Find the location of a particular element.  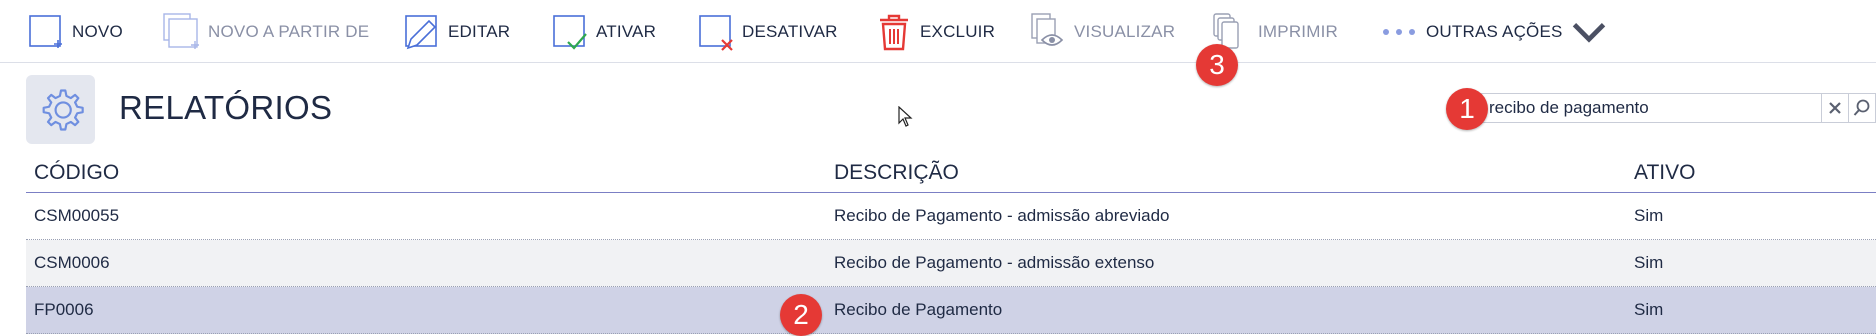

search-icon is located at coordinates (1861, 107).